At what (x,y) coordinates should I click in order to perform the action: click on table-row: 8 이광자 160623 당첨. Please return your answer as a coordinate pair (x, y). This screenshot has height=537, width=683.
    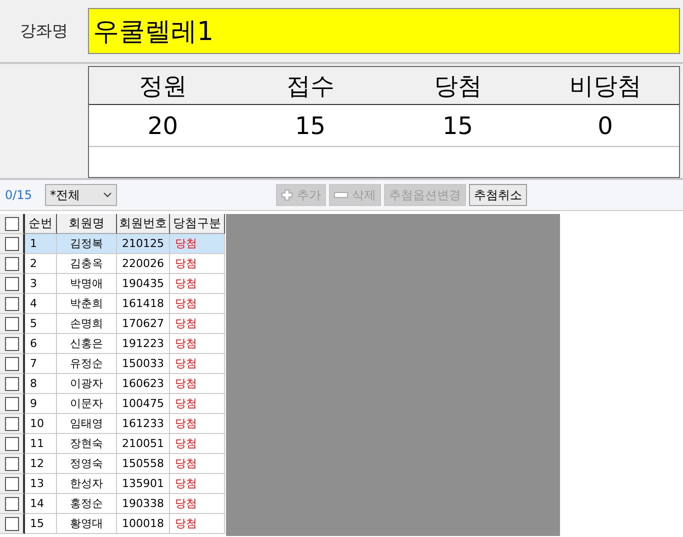
    Looking at the image, I should click on (112, 384).